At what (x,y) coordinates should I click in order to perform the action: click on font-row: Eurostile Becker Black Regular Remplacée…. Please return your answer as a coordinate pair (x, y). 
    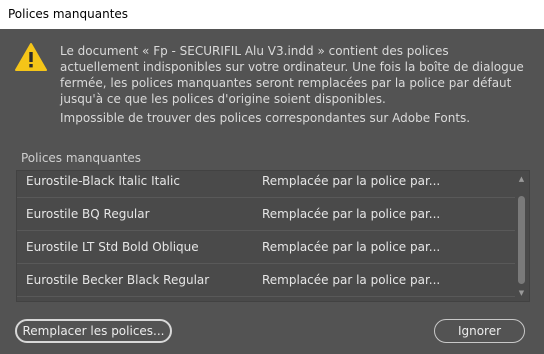
    Looking at the image, I should click on (266, 280).